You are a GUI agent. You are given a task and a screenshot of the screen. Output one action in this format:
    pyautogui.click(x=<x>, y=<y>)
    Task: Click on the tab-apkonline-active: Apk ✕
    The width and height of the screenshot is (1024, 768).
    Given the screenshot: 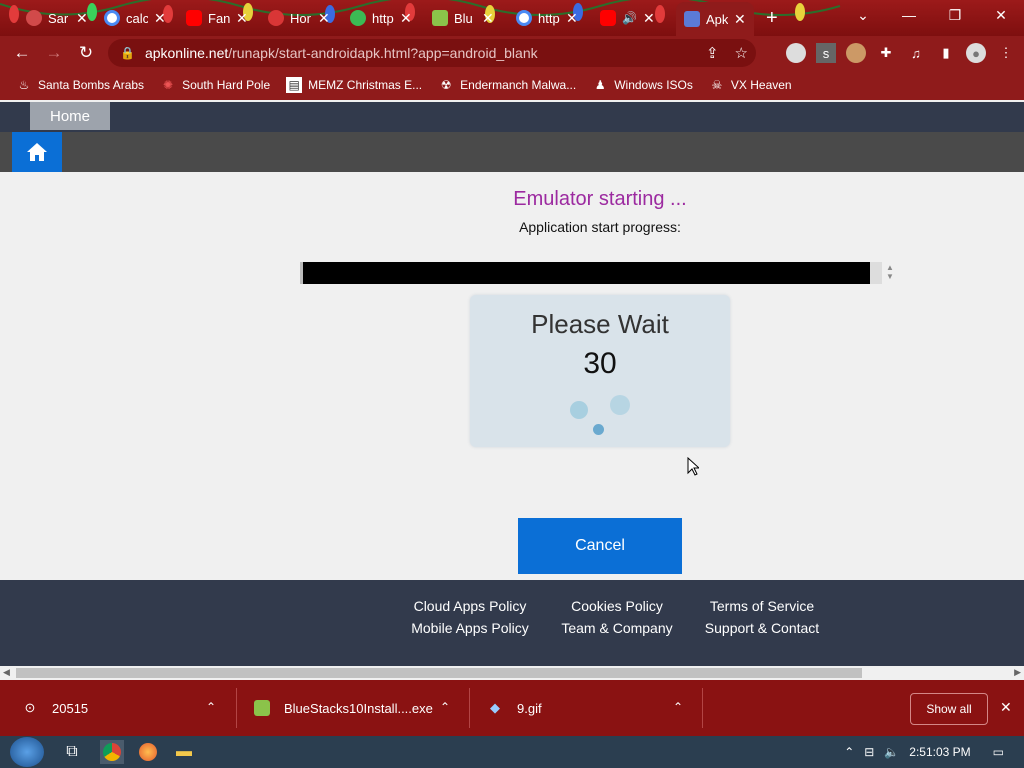 What is the action you would take?
    pyautogui.click(x=715, y=19)
    